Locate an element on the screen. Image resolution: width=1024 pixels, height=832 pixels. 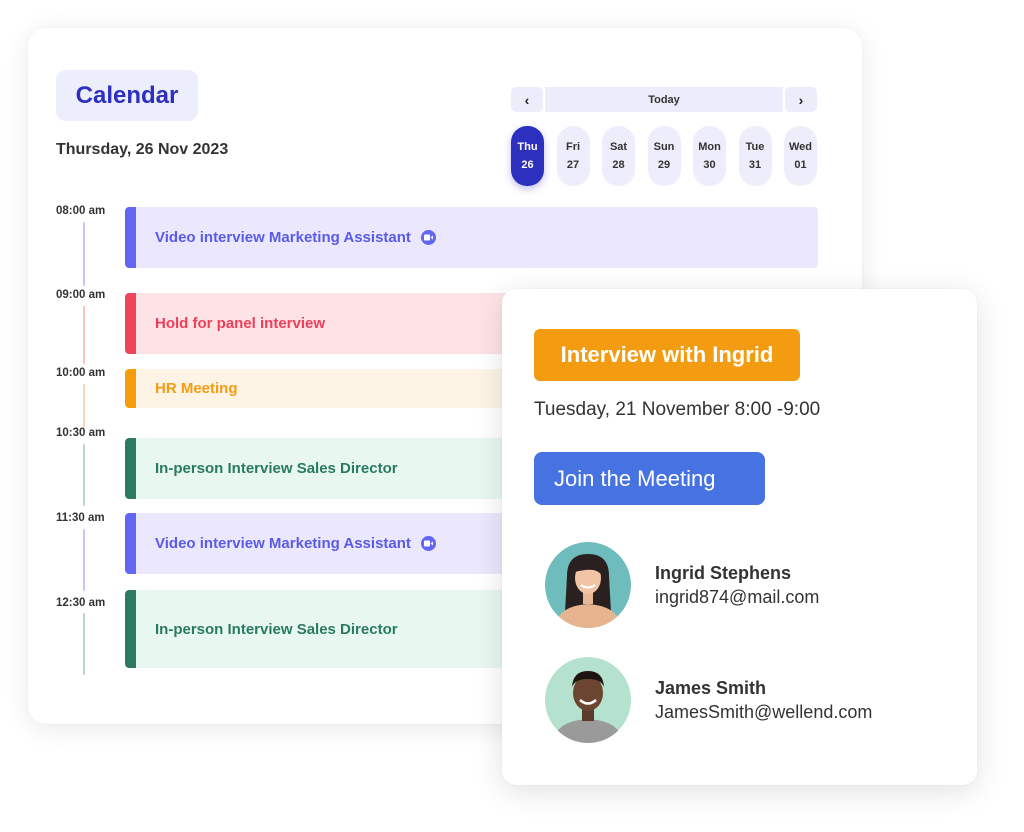
event-detail-time: Tuesday, 21 November 8:00 -9:00 is located at coordinates (677, 409).